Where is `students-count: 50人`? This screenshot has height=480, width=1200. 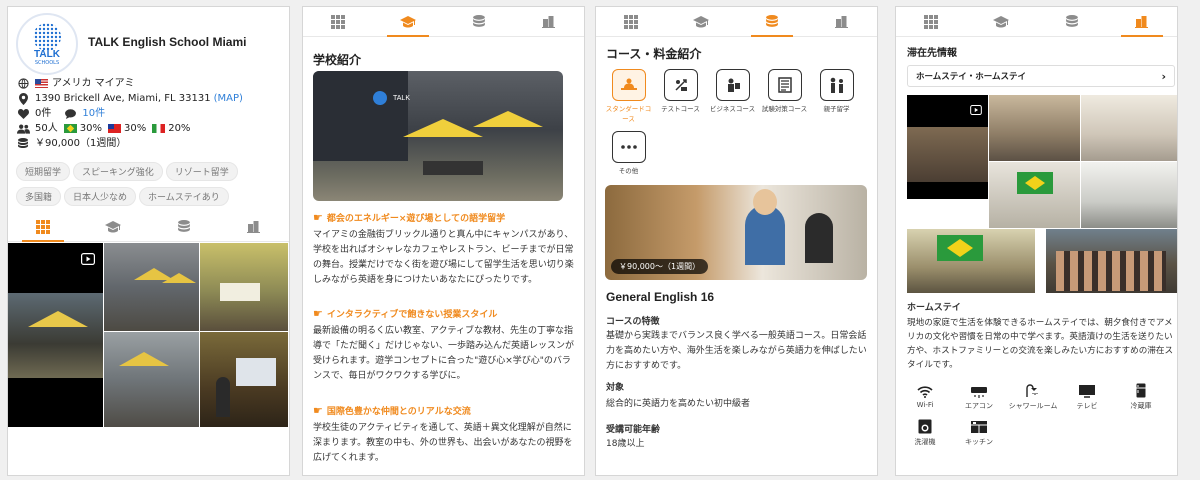
students-count: 50人 is located at coordinates (46, 128).